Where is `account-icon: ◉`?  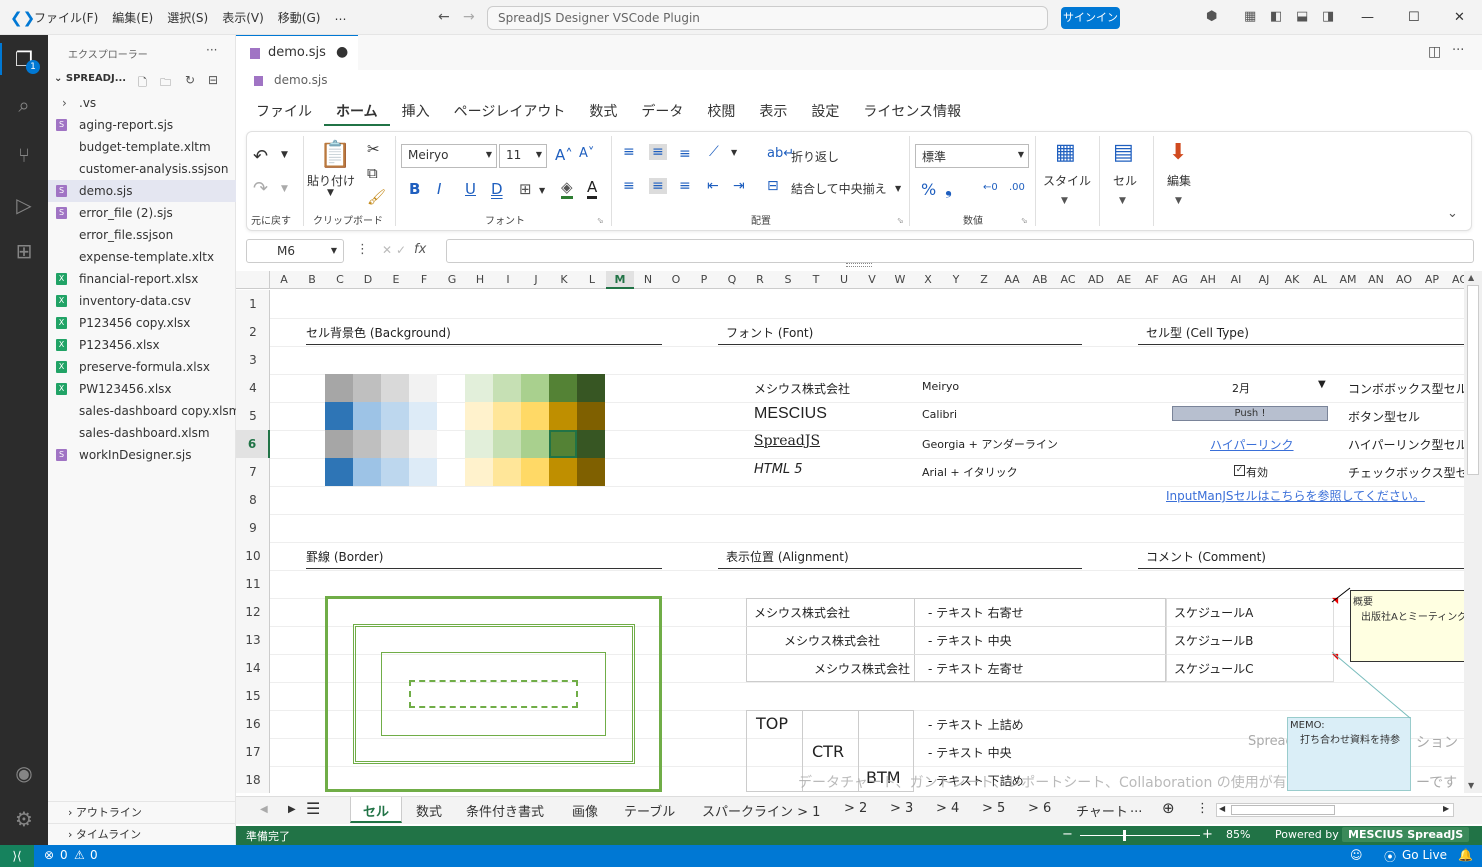
account-icon: ◉ is located at coordinates (24, 773).